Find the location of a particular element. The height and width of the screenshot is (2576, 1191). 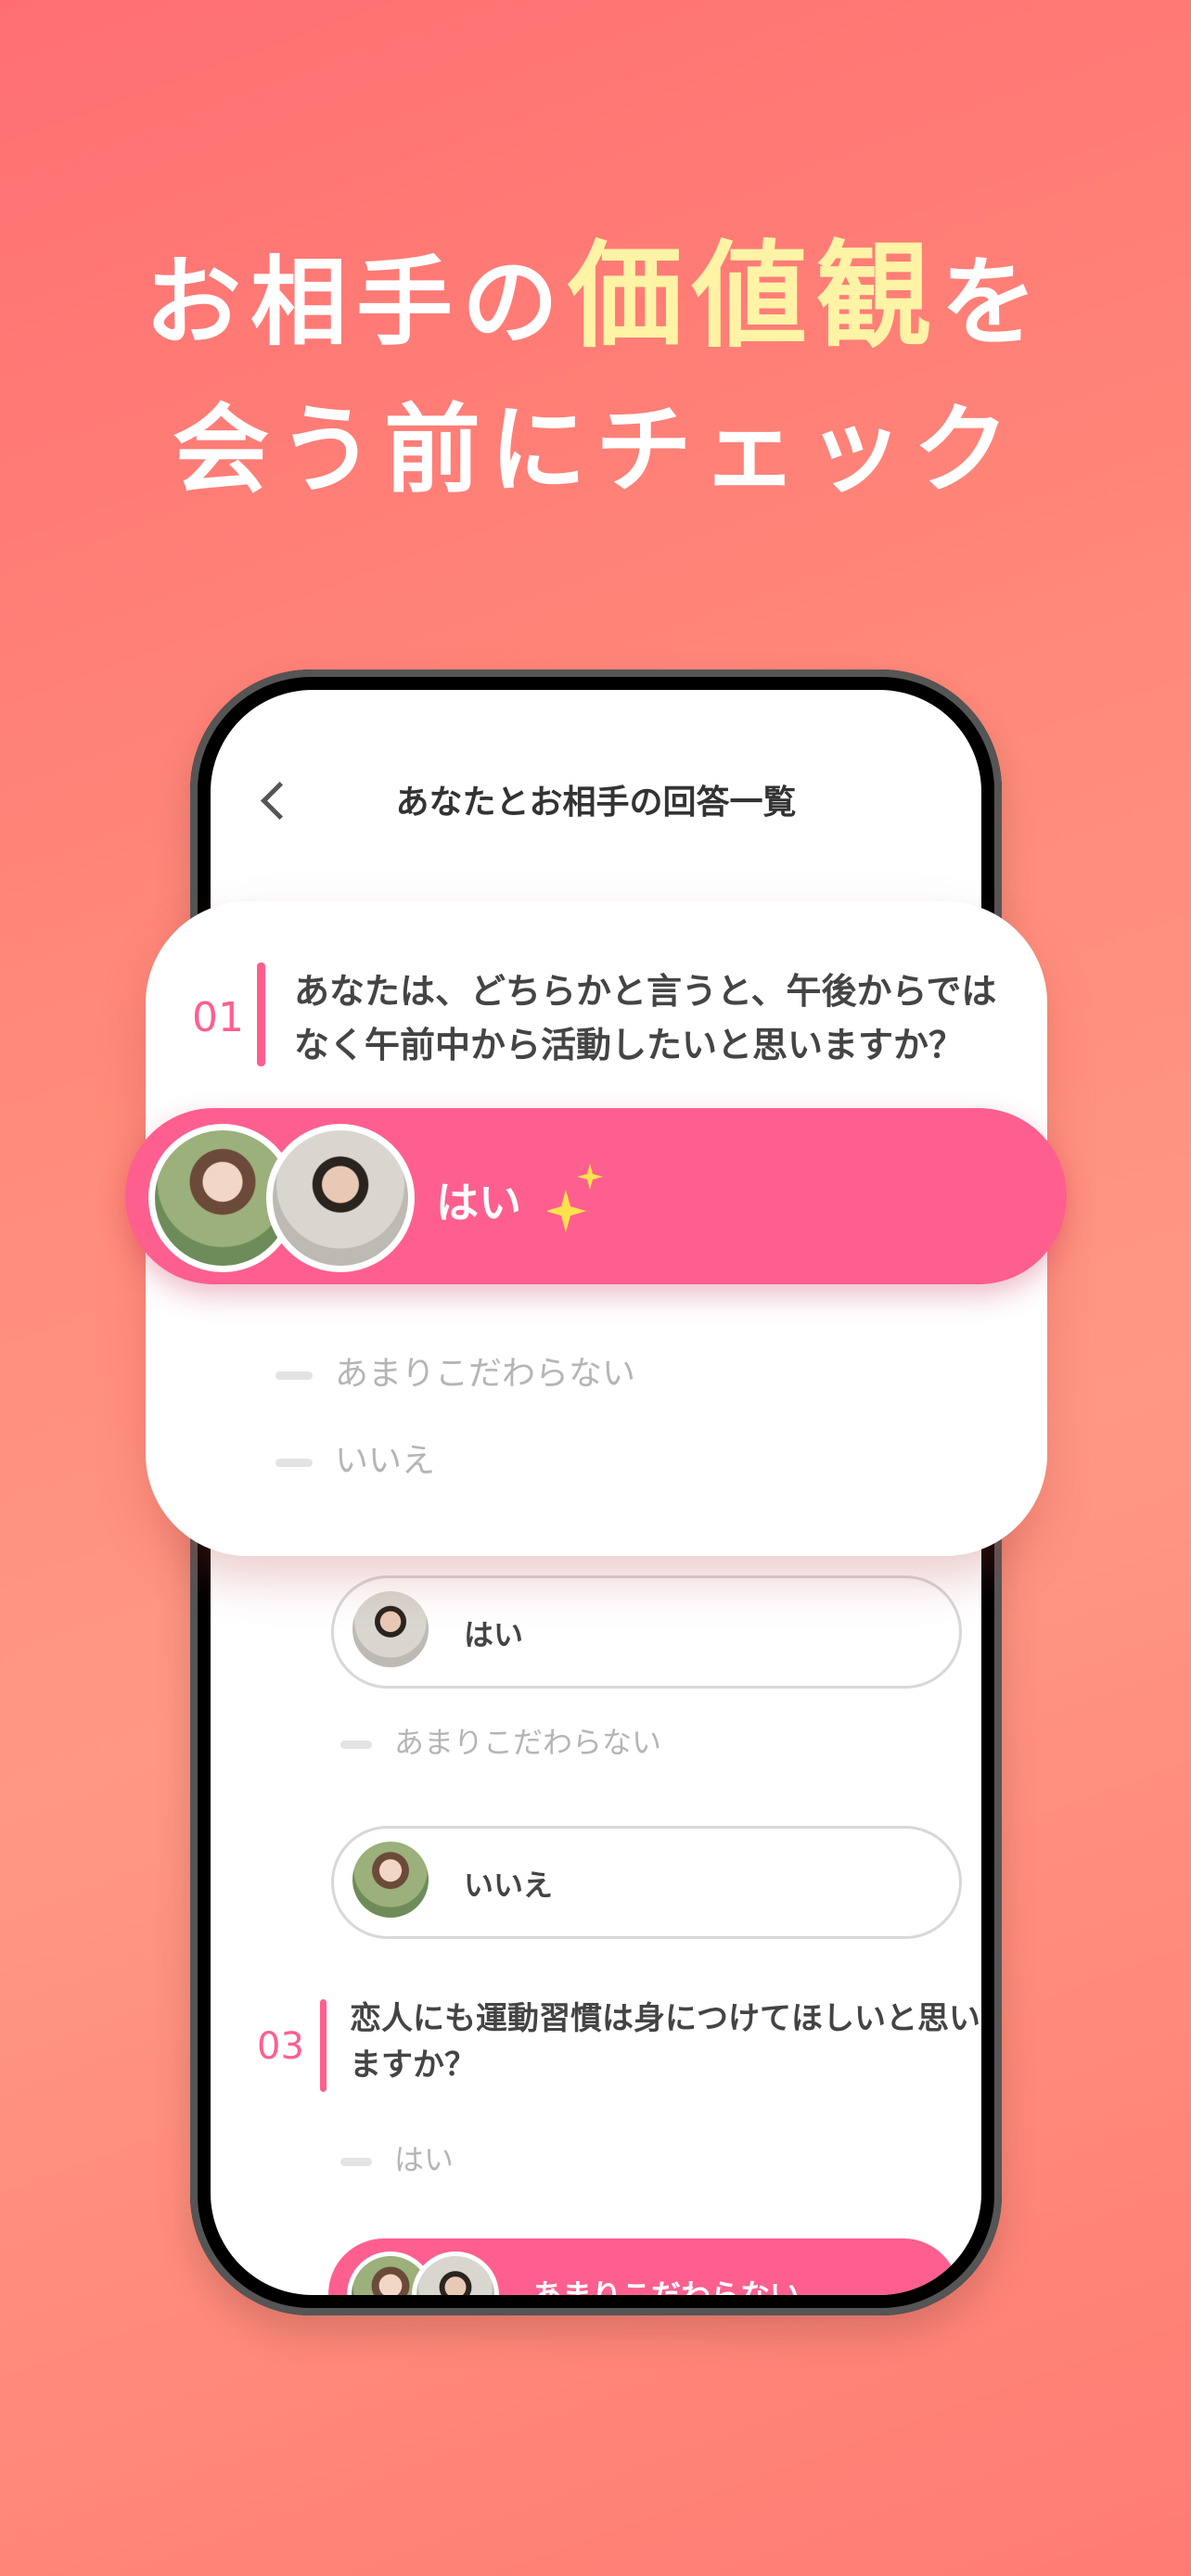

headline-text: を is located at coordinates (994, 302).